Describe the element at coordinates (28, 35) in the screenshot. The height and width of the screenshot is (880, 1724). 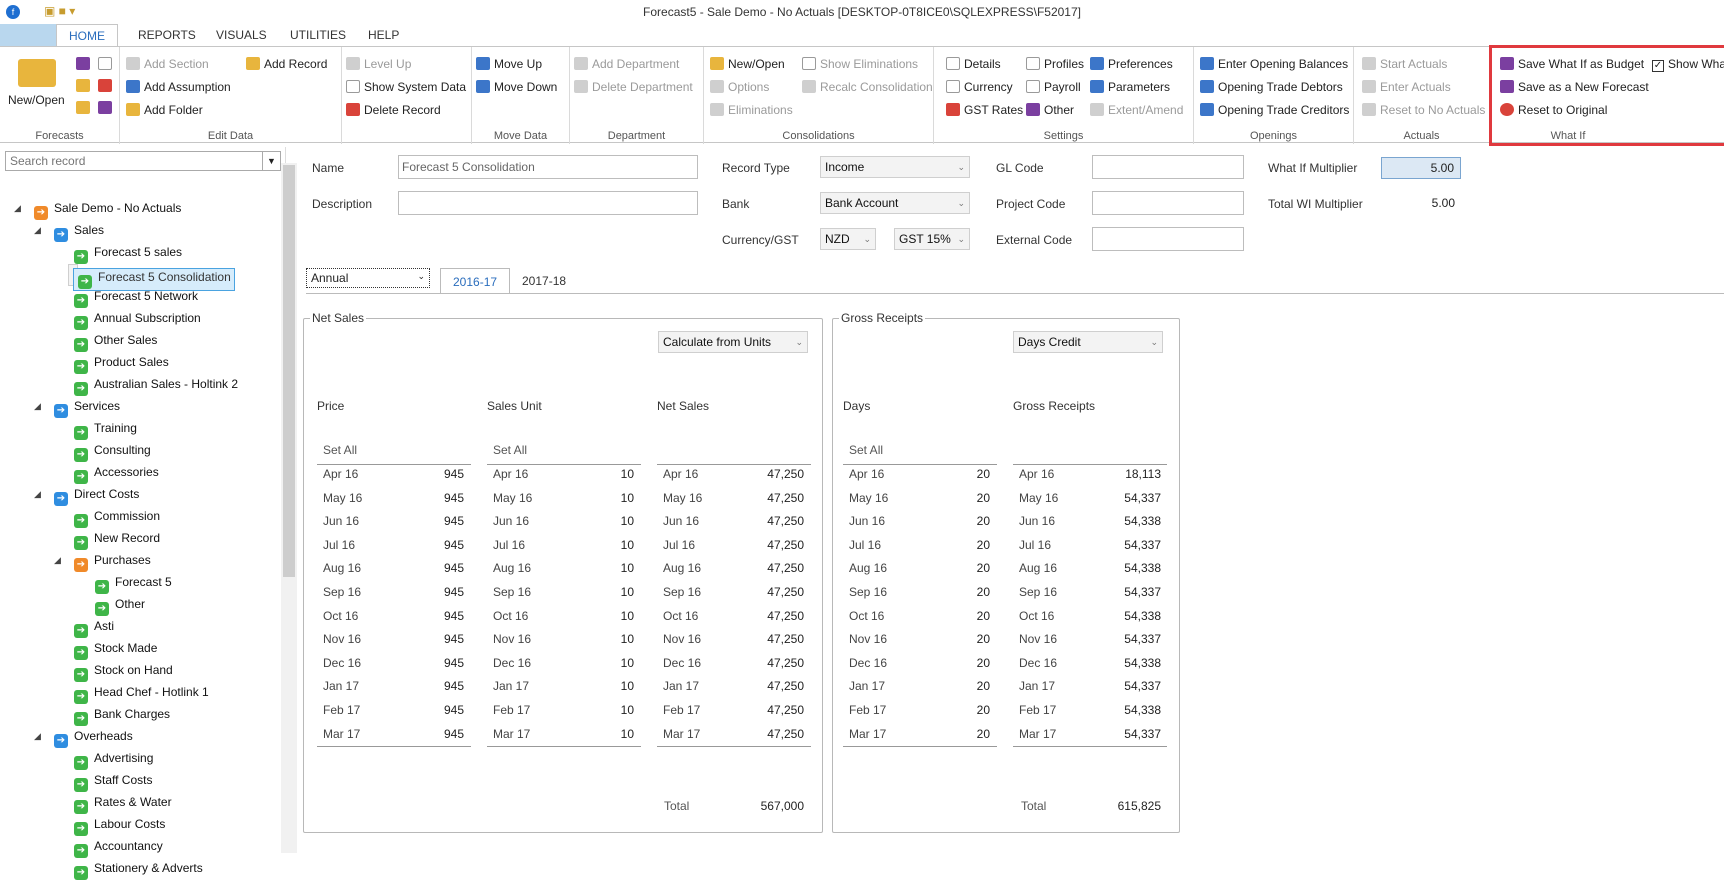
I see `file-tab` at that location.